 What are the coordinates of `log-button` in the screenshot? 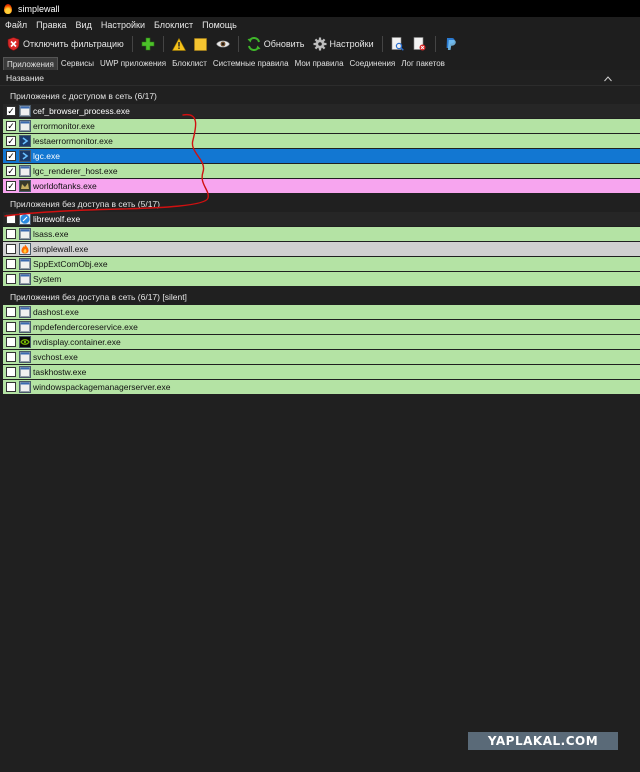 It's located at (398, 44).